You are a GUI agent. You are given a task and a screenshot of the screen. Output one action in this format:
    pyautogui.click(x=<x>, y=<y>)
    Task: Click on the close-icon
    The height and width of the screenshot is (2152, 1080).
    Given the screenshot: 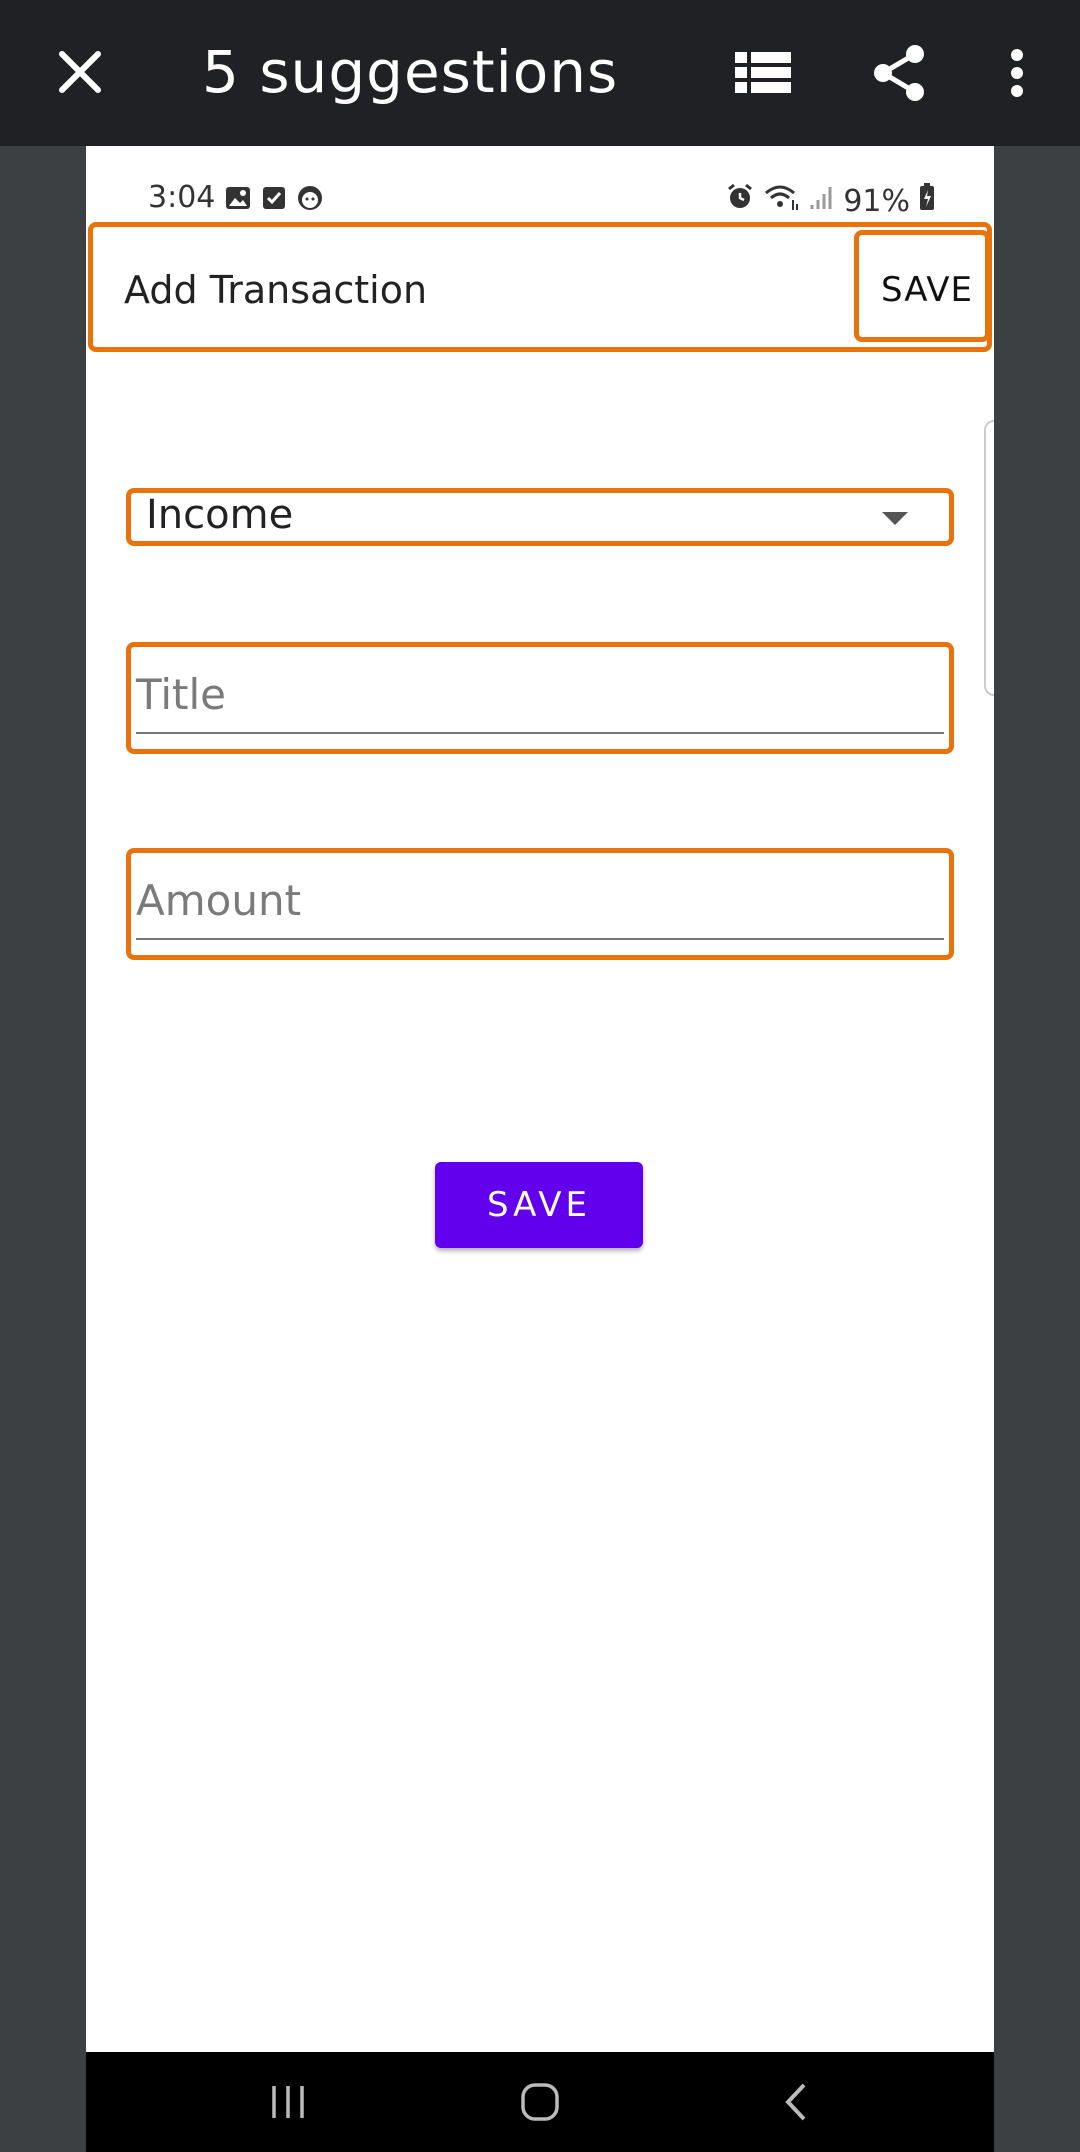 What is the action you would take?
    pyautogui.click(x=80, y=72)
    